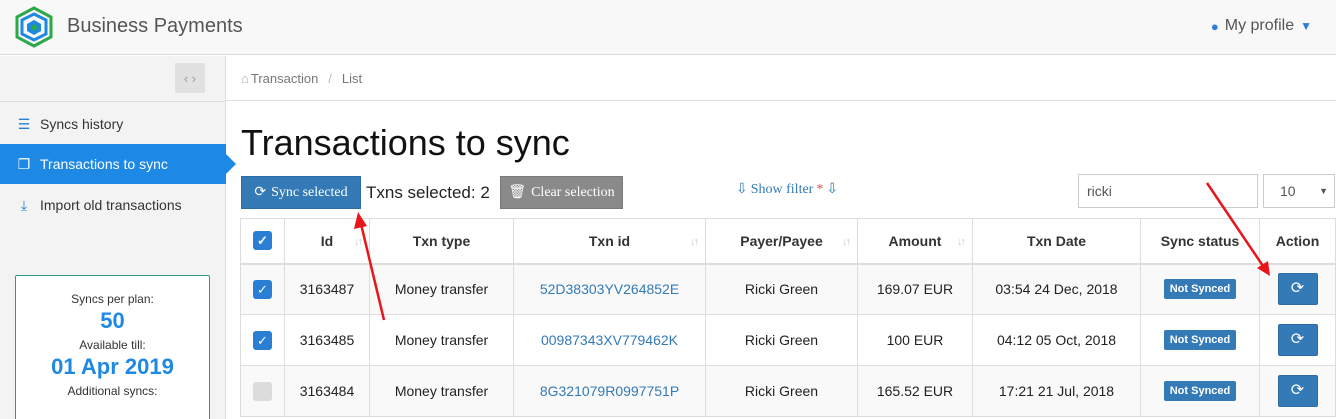 The image size is (1336, 419). What do you see at coordinates (1056, 289) in the screenshot?
I see `cell-date: 03:54 24 Dec, 2018` at bounding box center [1056, 289].